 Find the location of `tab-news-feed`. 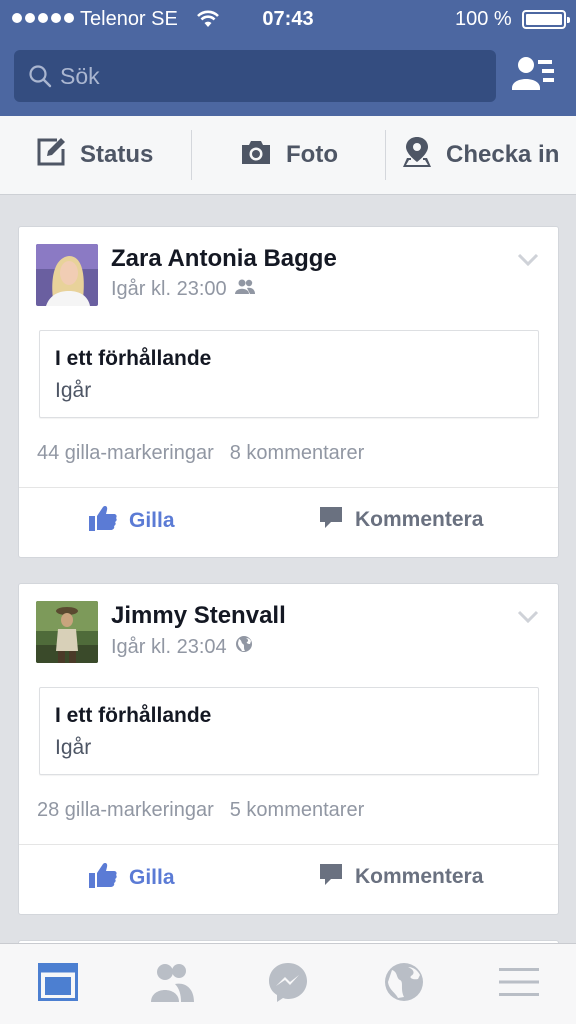

tab-news-feed is located at coordinates (58, 984).